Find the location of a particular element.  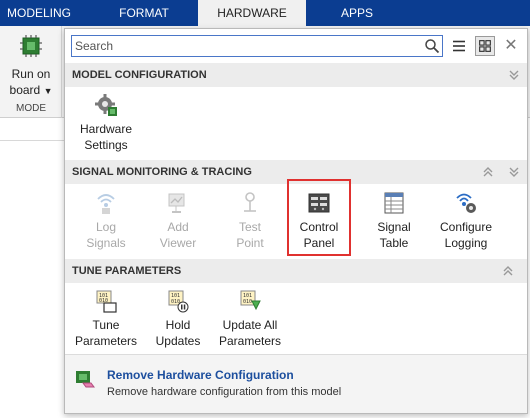

run-on-board-label-line2: board ▼ is located at coordinates (31, 90).